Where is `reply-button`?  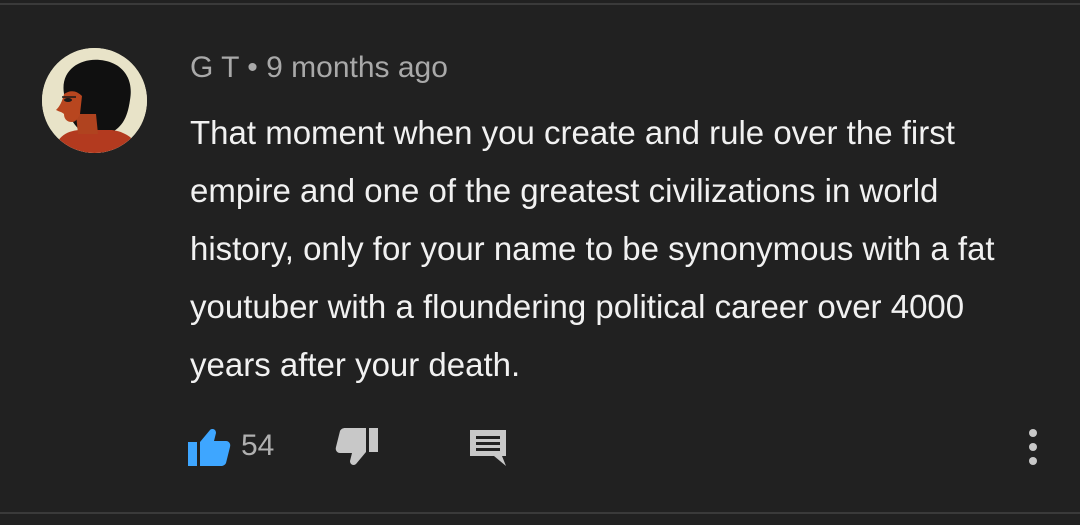 reply-button is located at coordinates (488, 447).